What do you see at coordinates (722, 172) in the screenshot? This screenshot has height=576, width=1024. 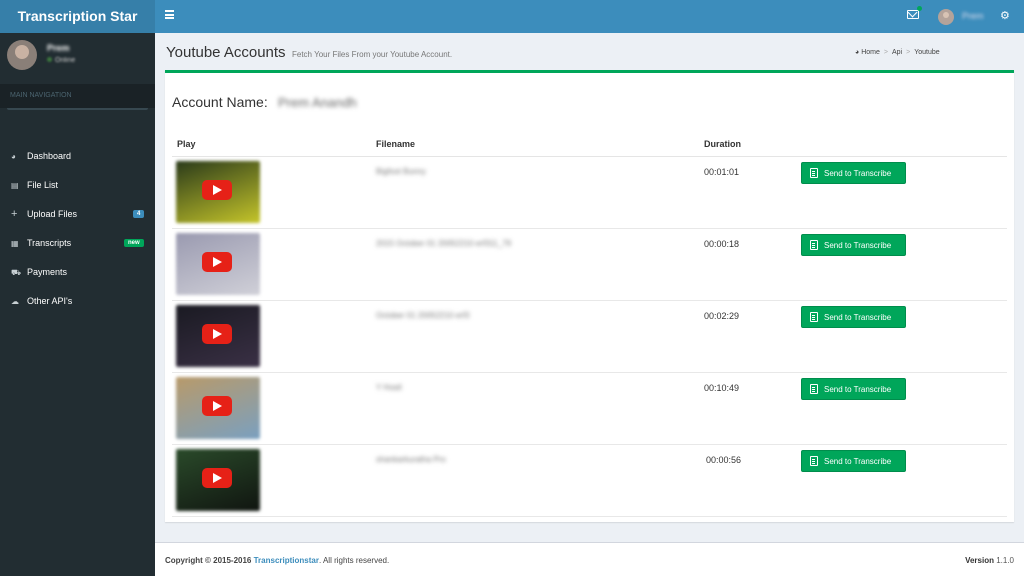 I see `duration-cell: 00:01:01` at bounding box center [722, 172].